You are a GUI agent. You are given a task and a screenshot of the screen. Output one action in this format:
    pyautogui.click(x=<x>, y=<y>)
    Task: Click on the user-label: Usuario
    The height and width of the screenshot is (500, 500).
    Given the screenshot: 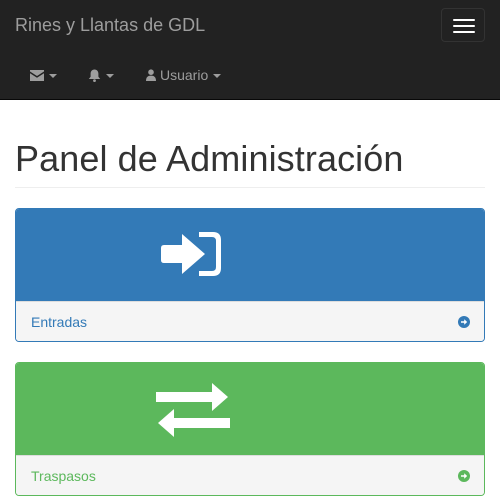 What is the action you would take?
    pyautogui.click(x=184, y=75)
    